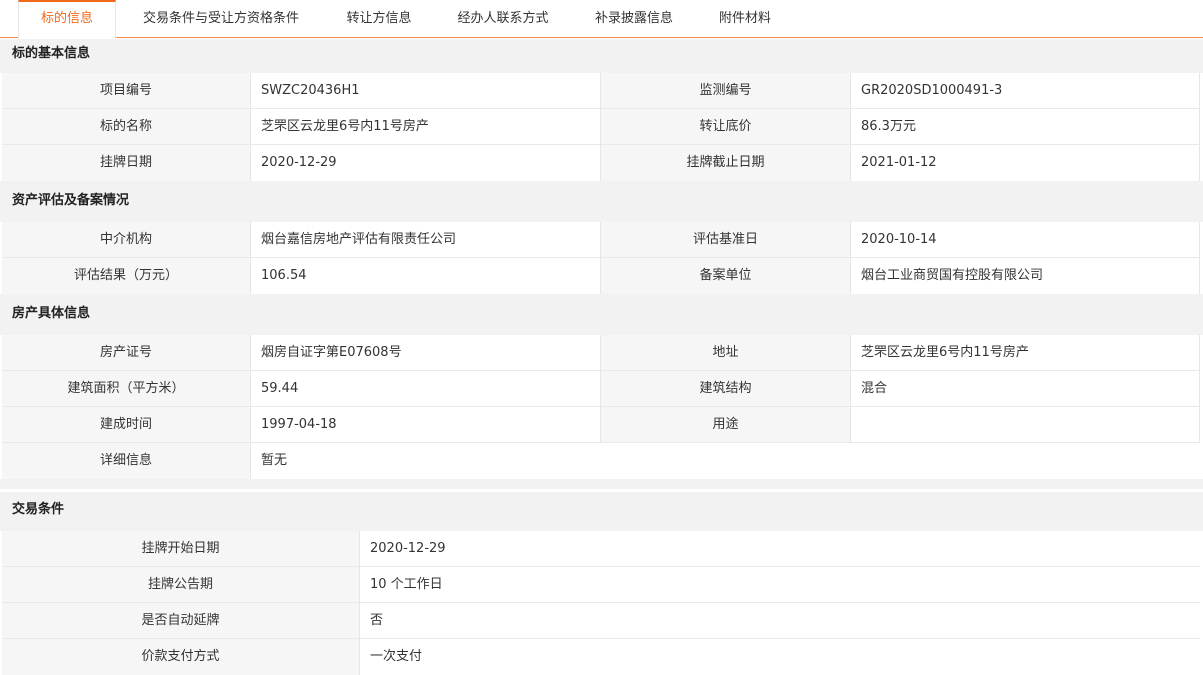  Describe the element at coordinates (1025, 276) in the screenshot. I see `cell-value: 烟台工业商贸国有控股有限公司` at that location.